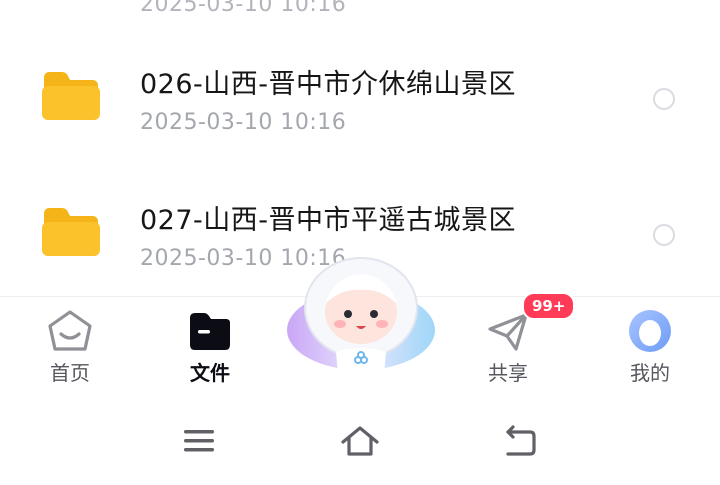 This screenshot has height=485, width=720. What do you see at coordinates (70, 373) in the screenshot?
I see `nav-label: 首页` at bounding box center [70, 373].